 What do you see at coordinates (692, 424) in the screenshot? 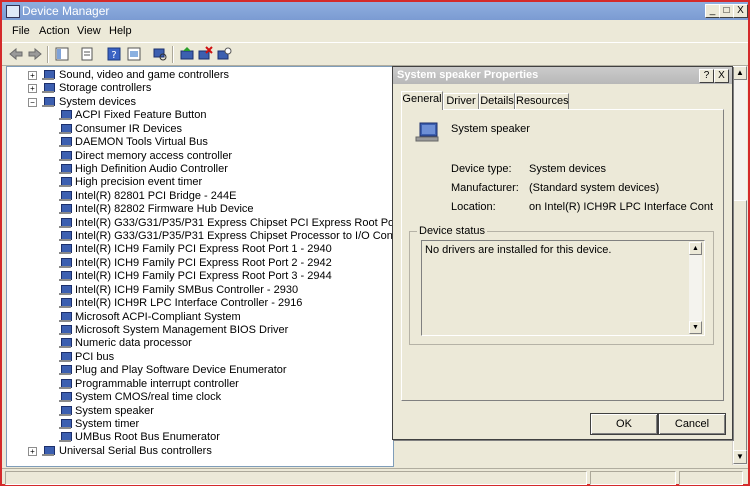
I see `cancel-button: Cancel` at bounding box center [692, 424].